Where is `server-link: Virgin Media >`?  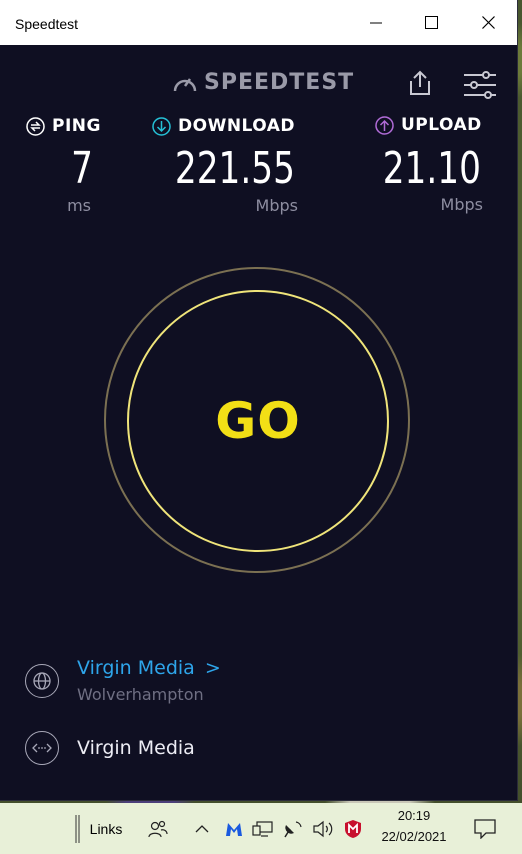 server-link: Virgin Media > is located at coordinates (149, 668).